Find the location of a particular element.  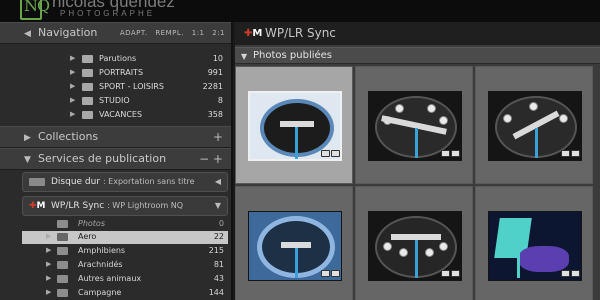

collection-count: 22 is located at coordinates (218, 236).